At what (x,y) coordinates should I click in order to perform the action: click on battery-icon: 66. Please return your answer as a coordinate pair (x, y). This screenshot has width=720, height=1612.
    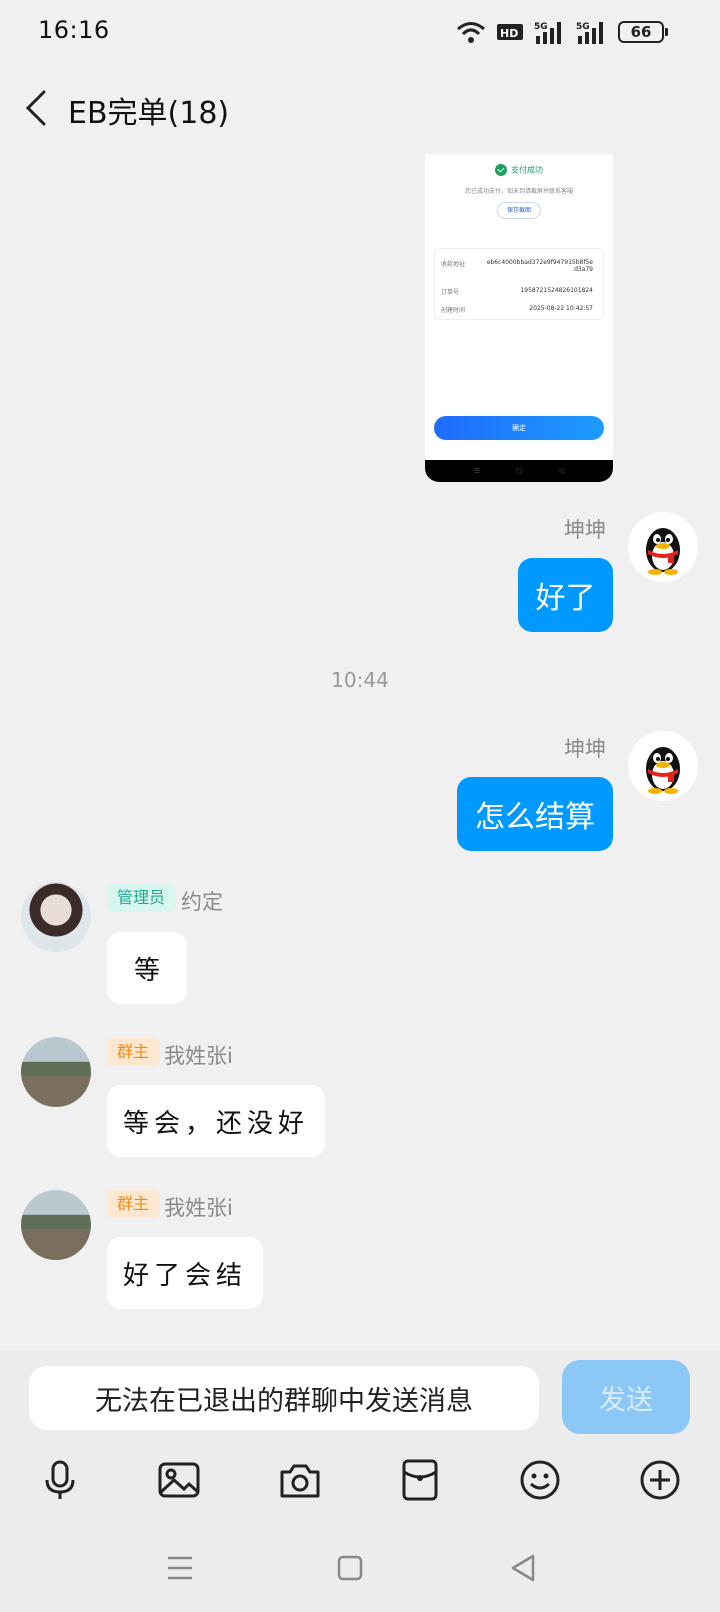
    Looking at the image, I should click on (643, 32).